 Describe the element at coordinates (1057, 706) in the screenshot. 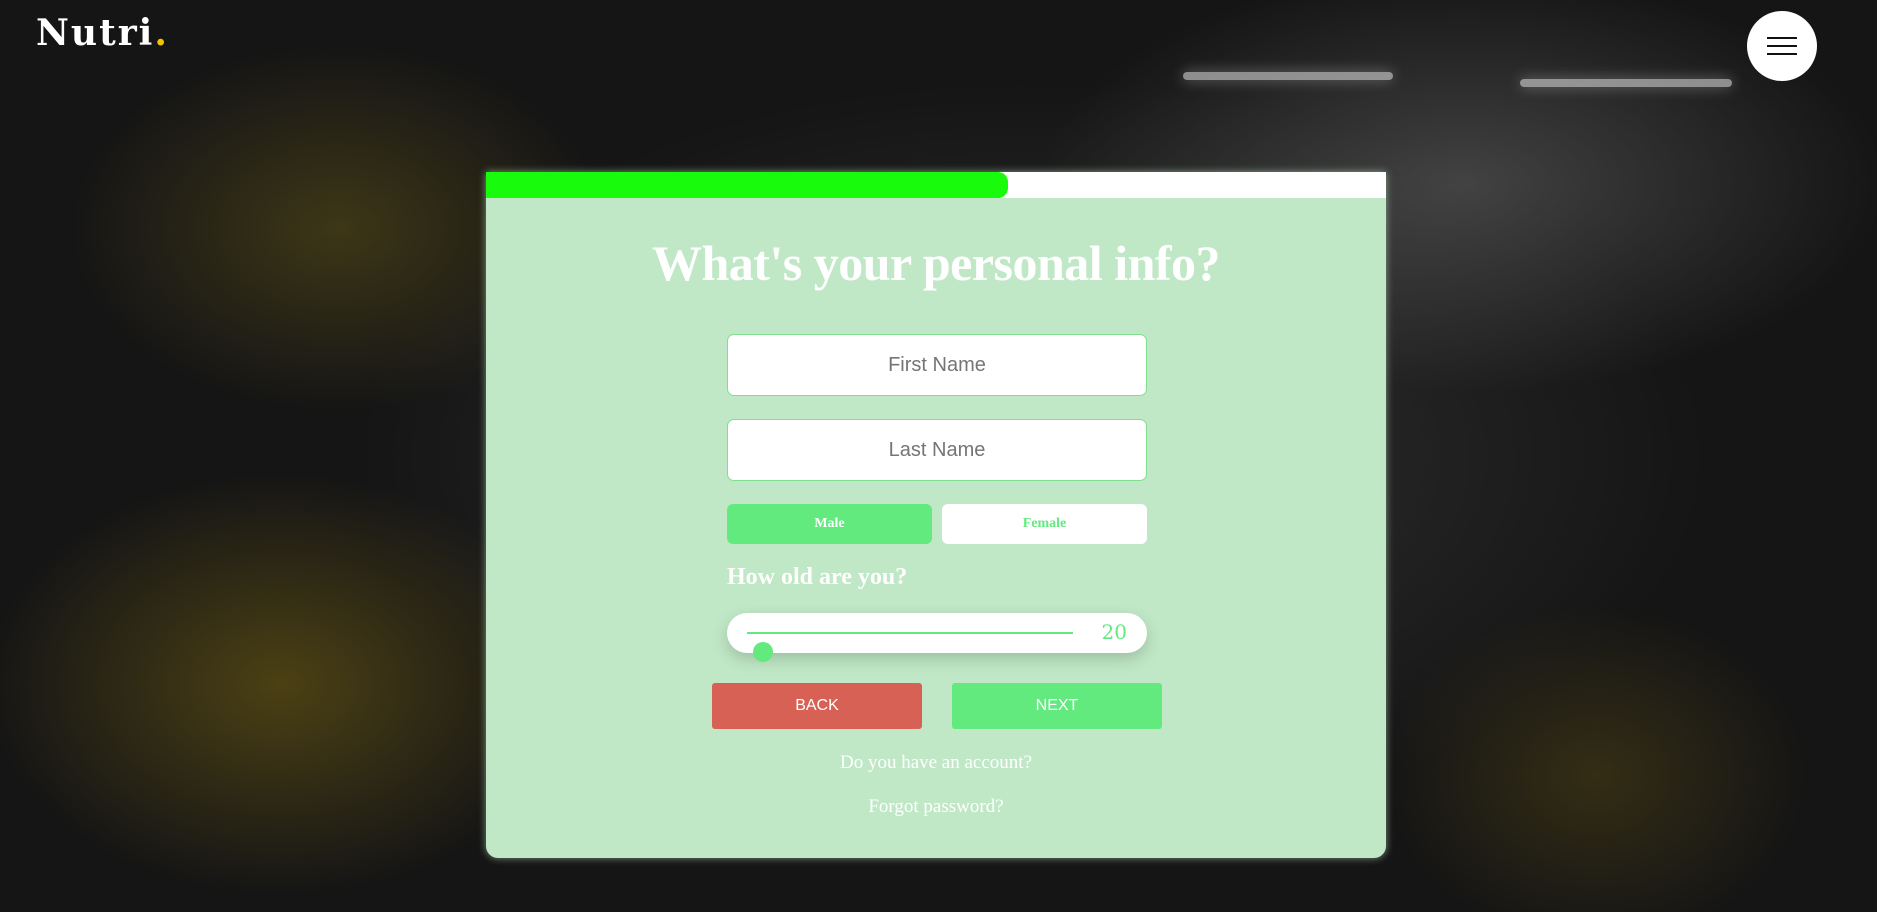

I see `next-button: NEXT` at that location.